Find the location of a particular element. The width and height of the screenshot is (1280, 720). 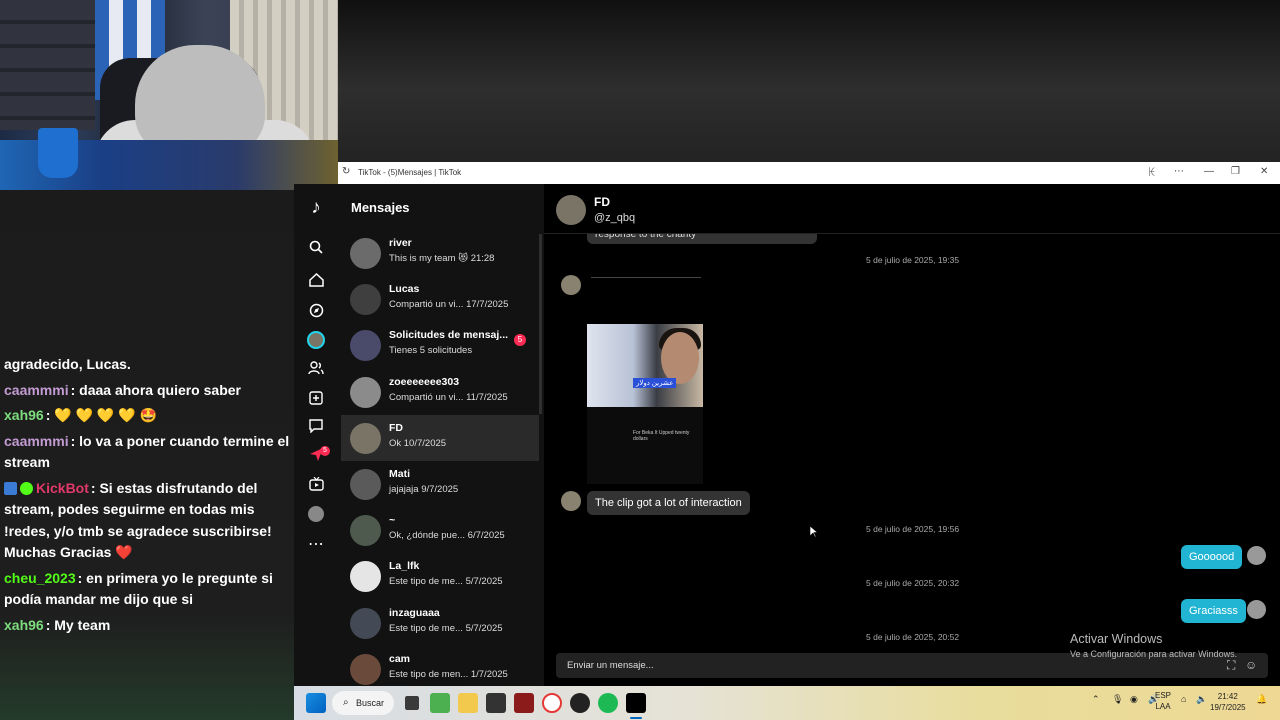

emoji-icon: ☺ is located at coordinates (1251, 665).